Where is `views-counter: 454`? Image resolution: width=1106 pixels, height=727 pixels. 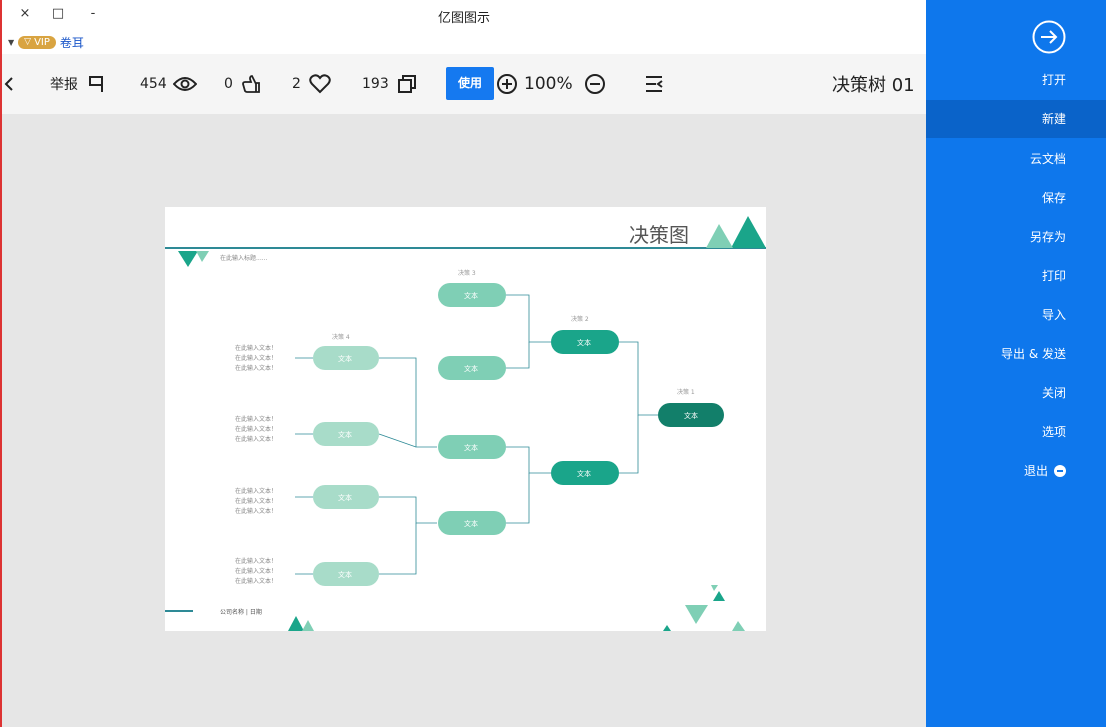 views-counter: 454 is located at coordinates (168, 84).